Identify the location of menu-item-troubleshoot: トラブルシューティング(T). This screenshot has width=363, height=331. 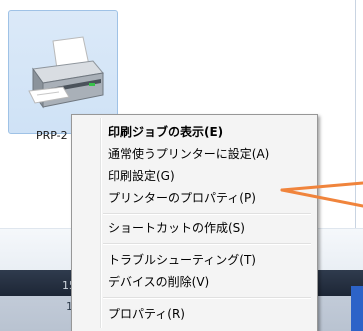
(182, 260).